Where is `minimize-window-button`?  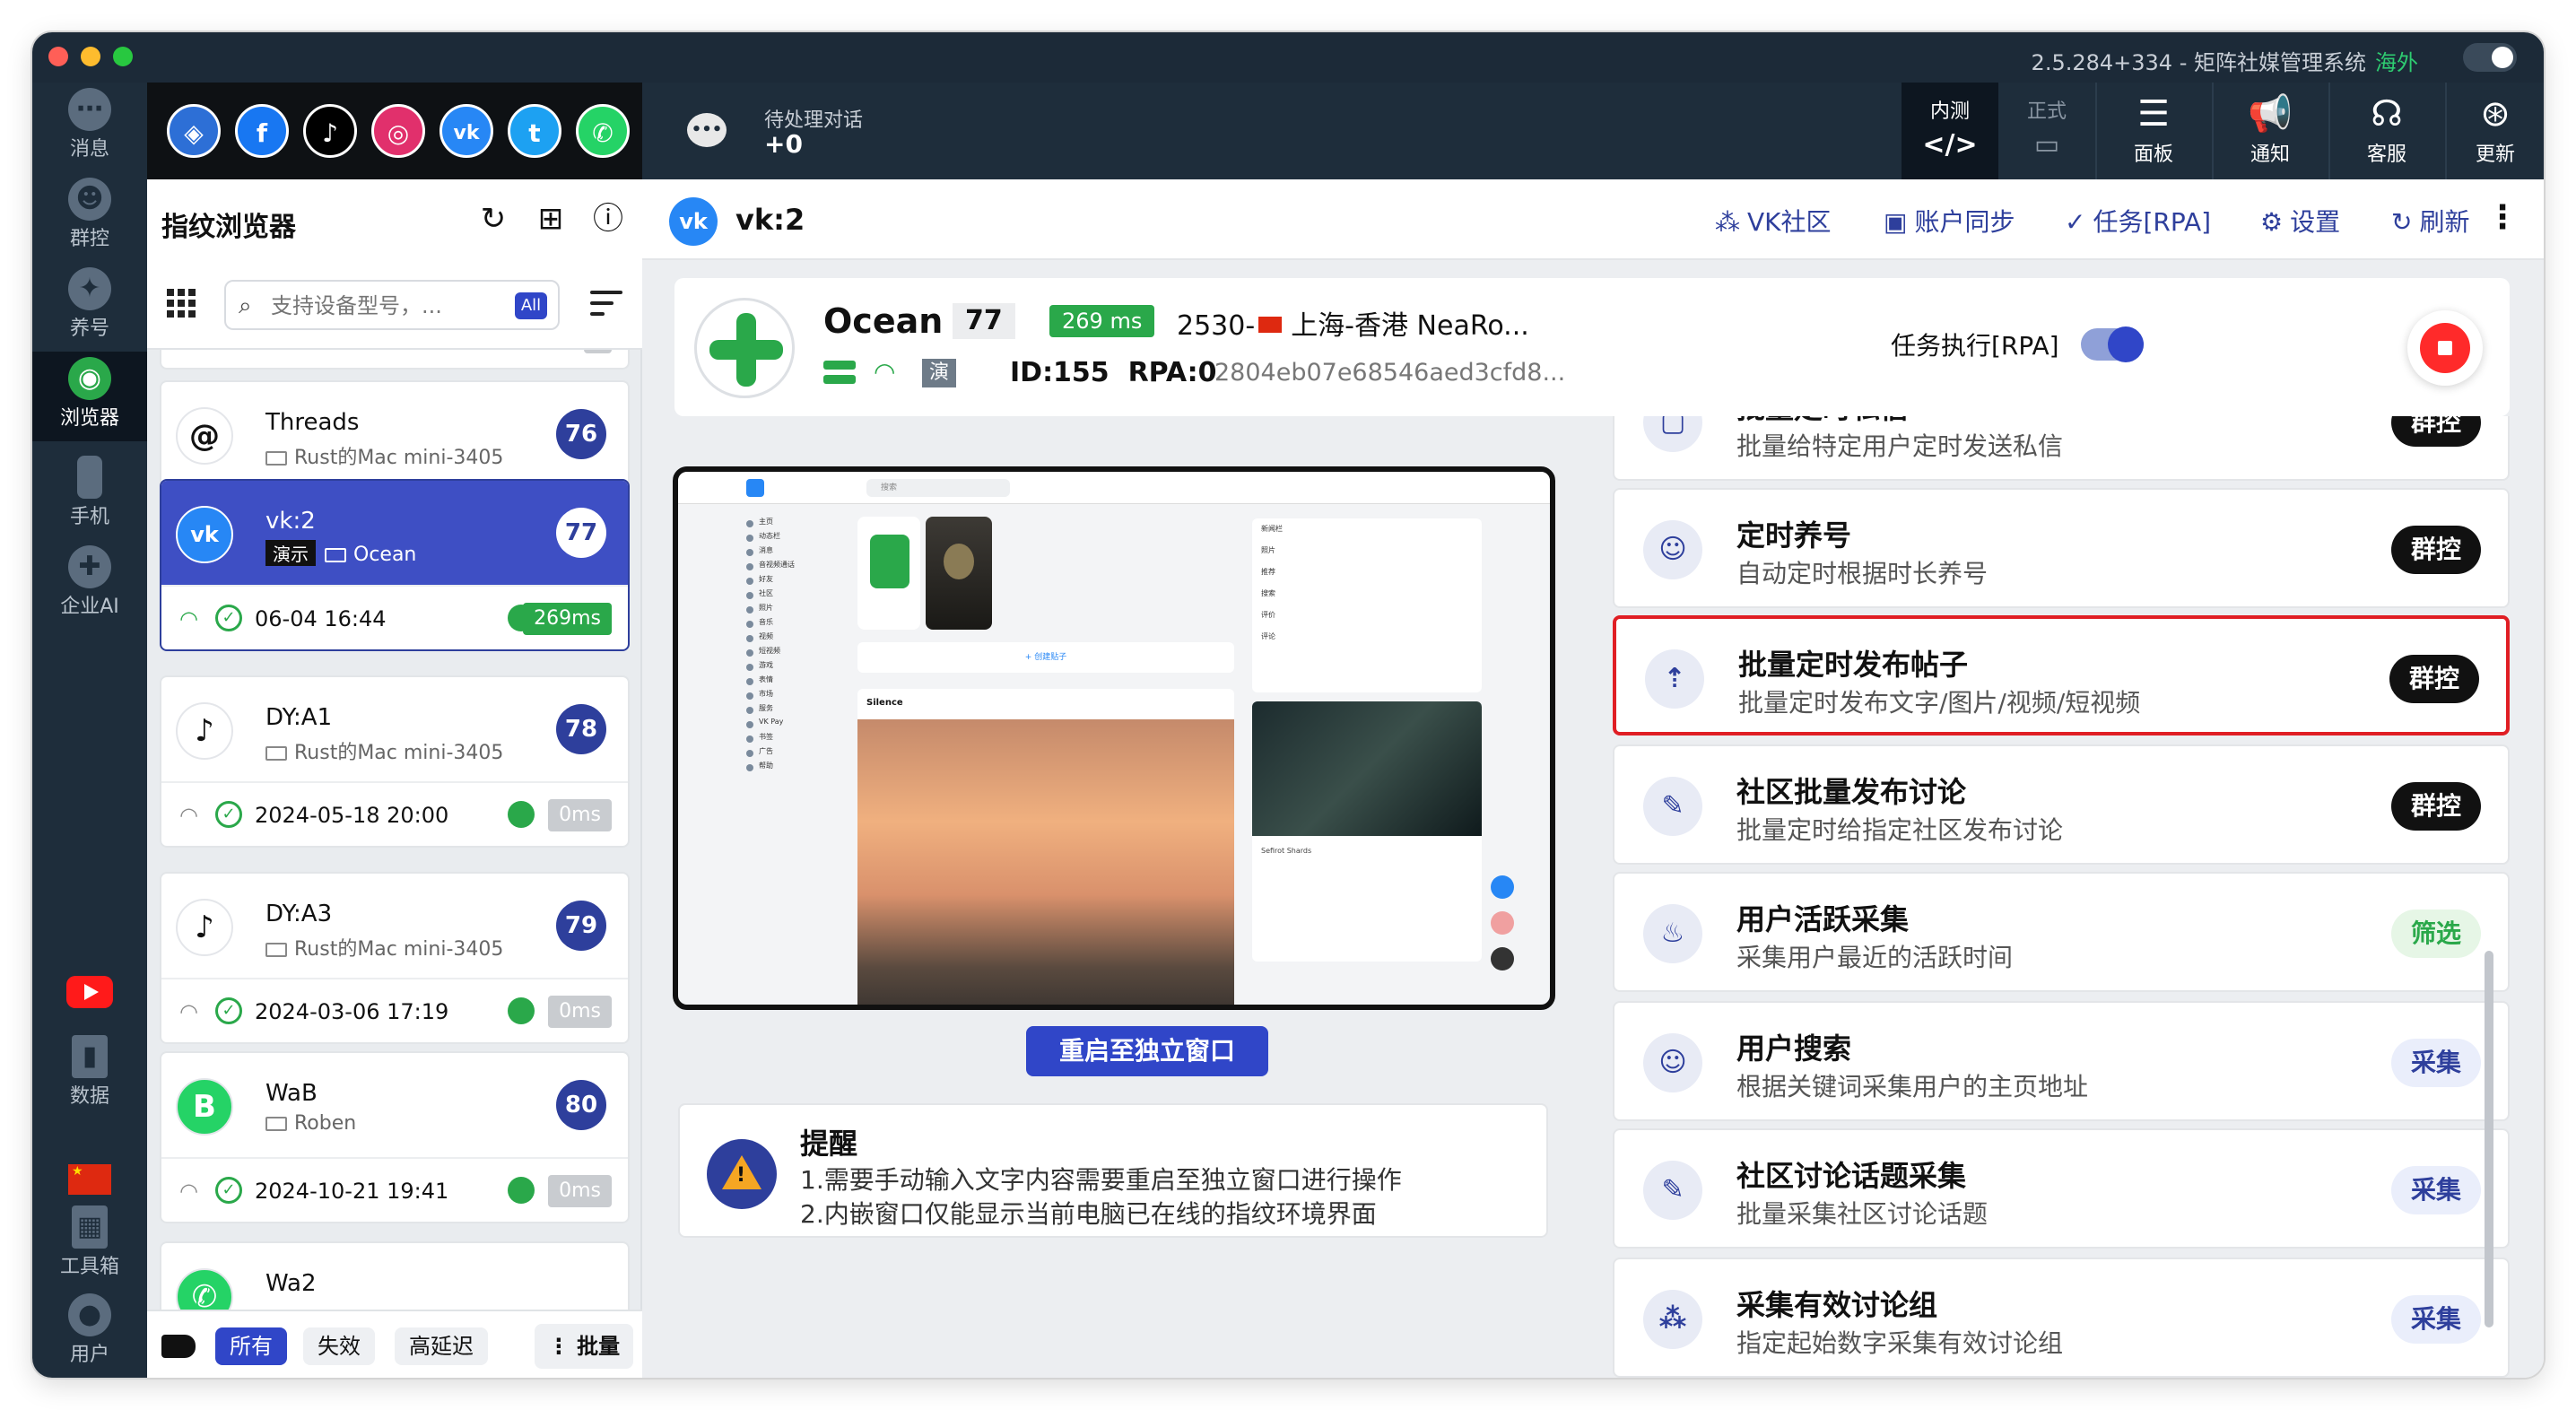 minimize-window-button is located at coordinates (90, 56).